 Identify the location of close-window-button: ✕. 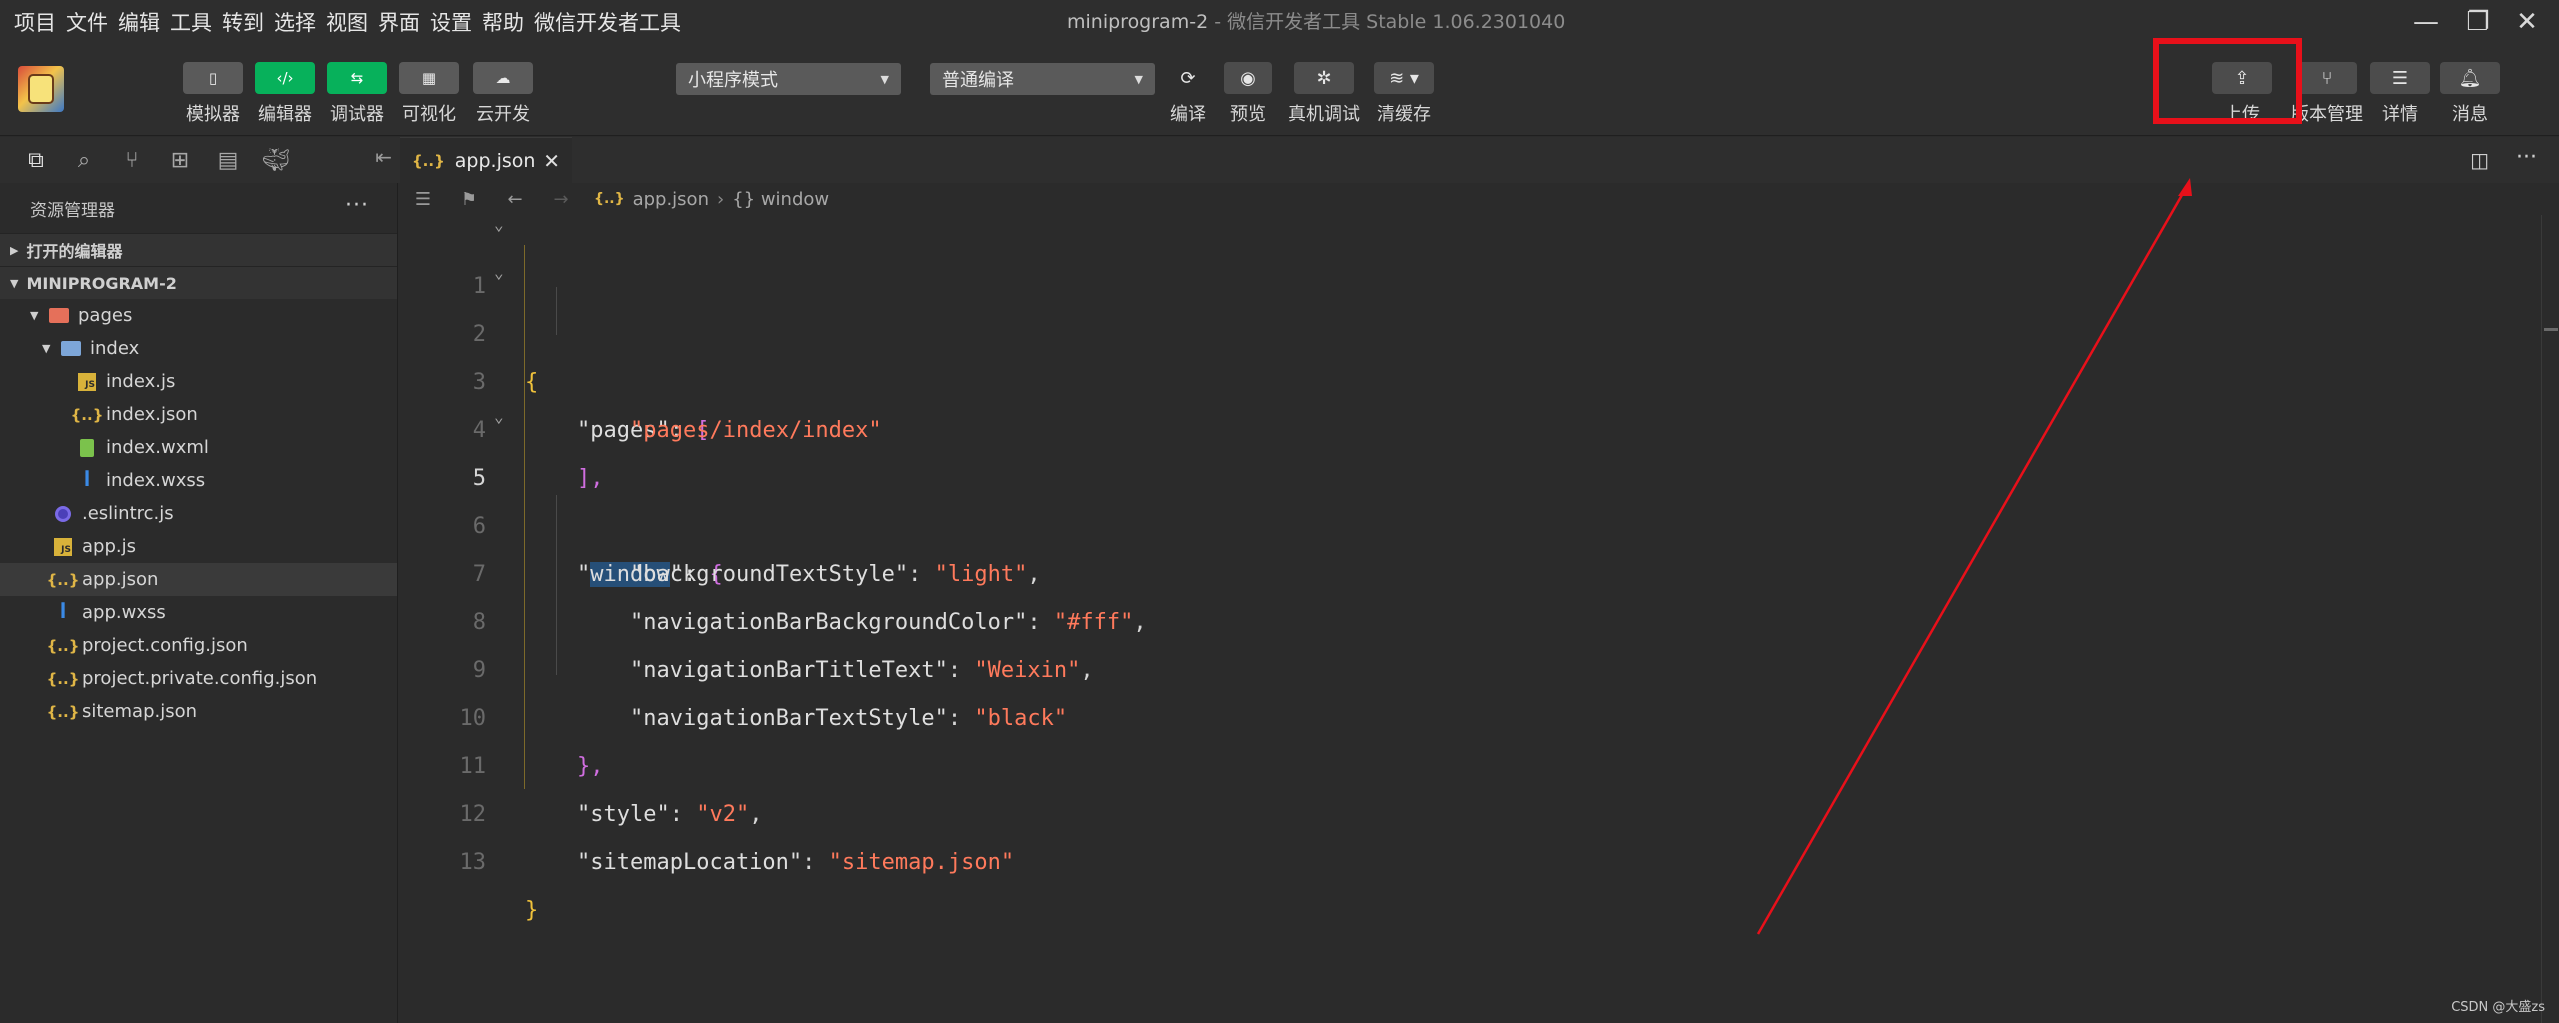
(2527, 22).